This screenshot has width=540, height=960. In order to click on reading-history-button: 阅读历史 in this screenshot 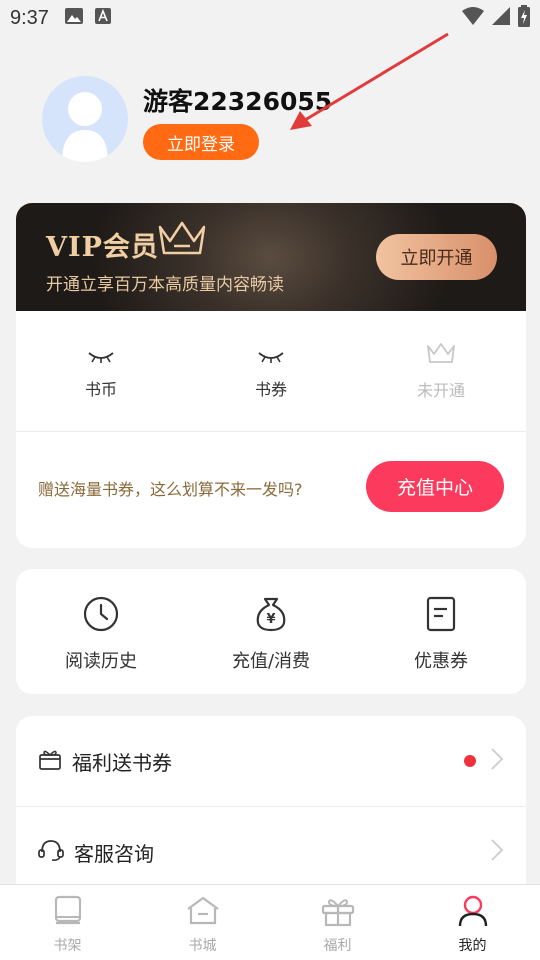, I will do `click(101, 631)`.